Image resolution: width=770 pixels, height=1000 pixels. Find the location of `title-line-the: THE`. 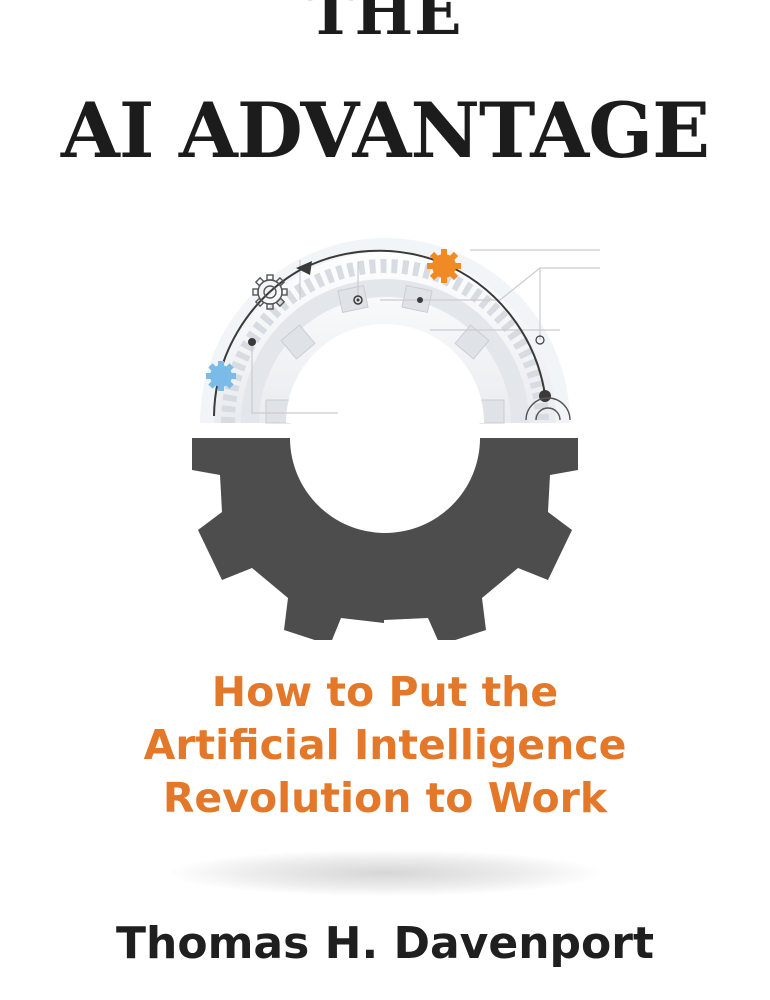

title-line-the: THE is located at coordinates (385, 24).